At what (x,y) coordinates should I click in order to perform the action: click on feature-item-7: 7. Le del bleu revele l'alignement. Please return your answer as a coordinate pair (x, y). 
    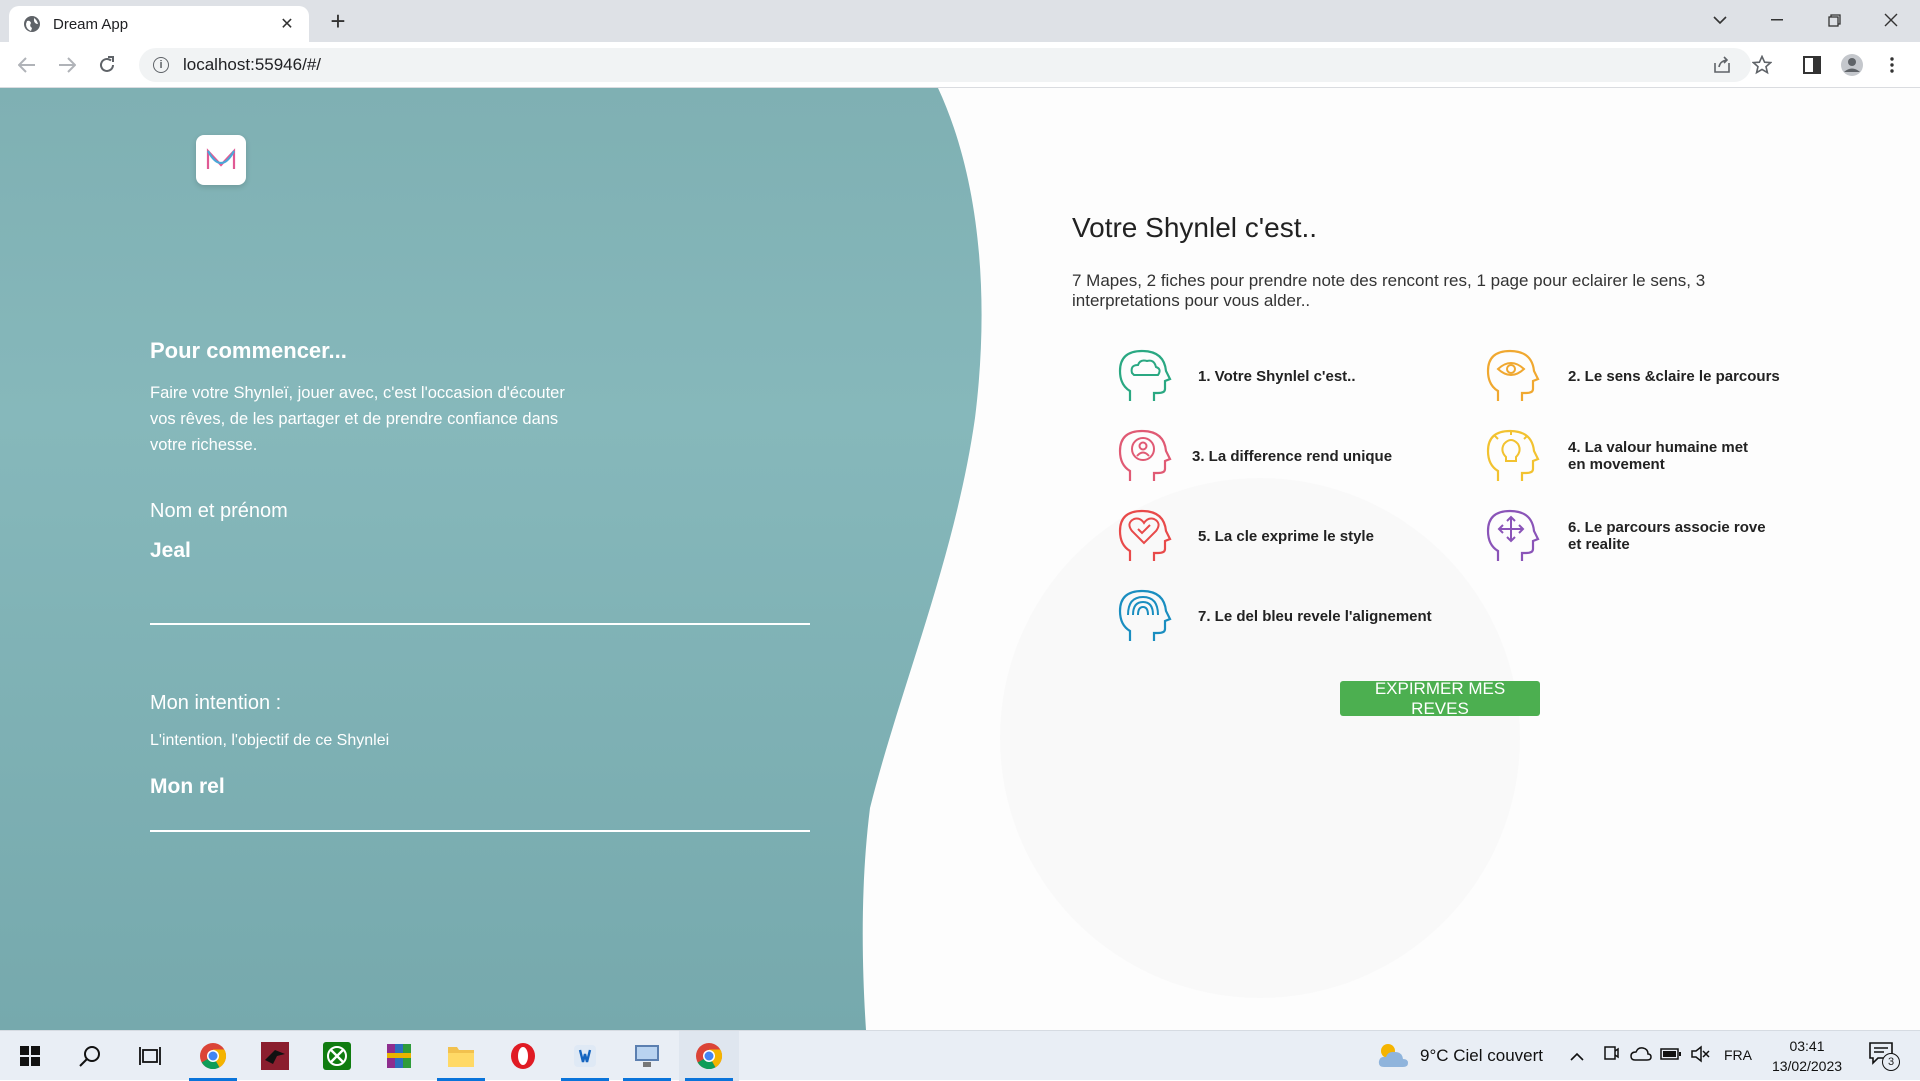
    Looking at the image, I should click on (1272, 616).